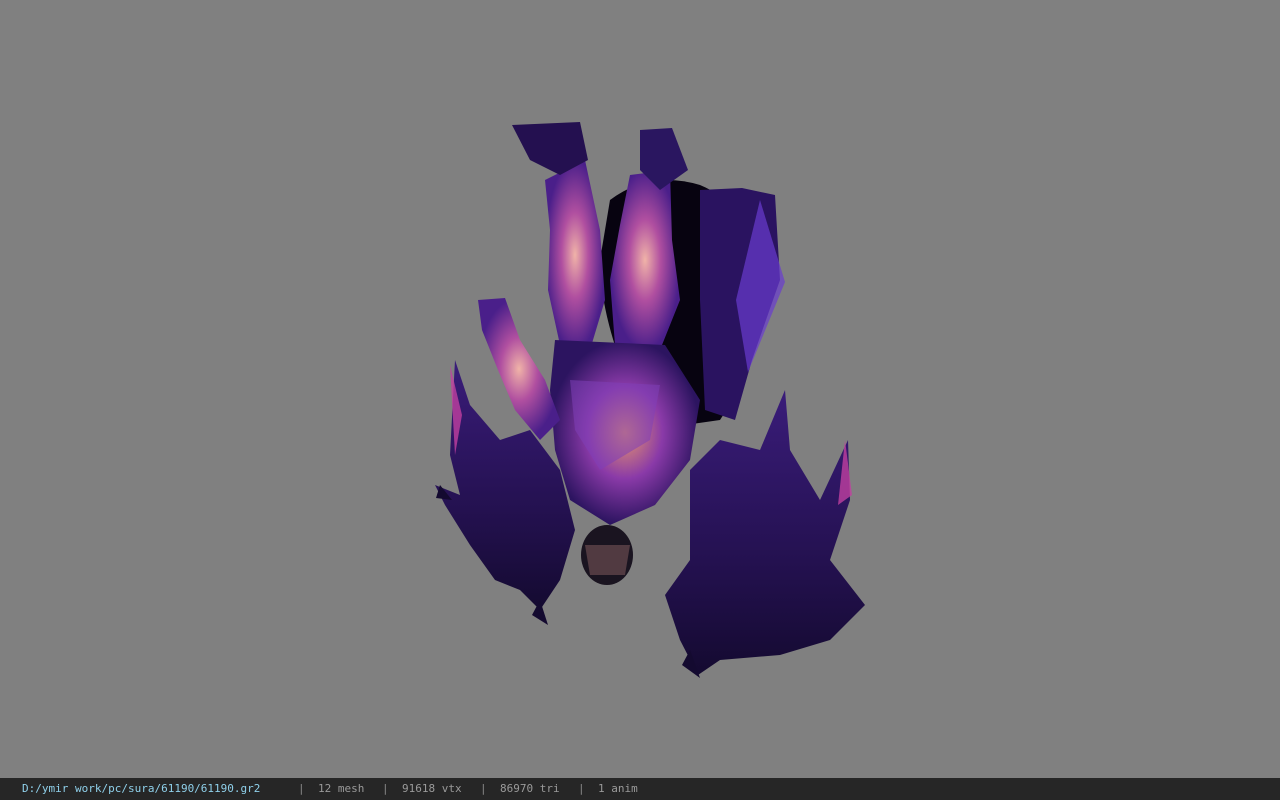 The image size is (1280, 800). What do you see at coordinates (432, 788) in the screenshot?
I see `vertex-count: 91618 vtx` at bounding box center [432, 788].